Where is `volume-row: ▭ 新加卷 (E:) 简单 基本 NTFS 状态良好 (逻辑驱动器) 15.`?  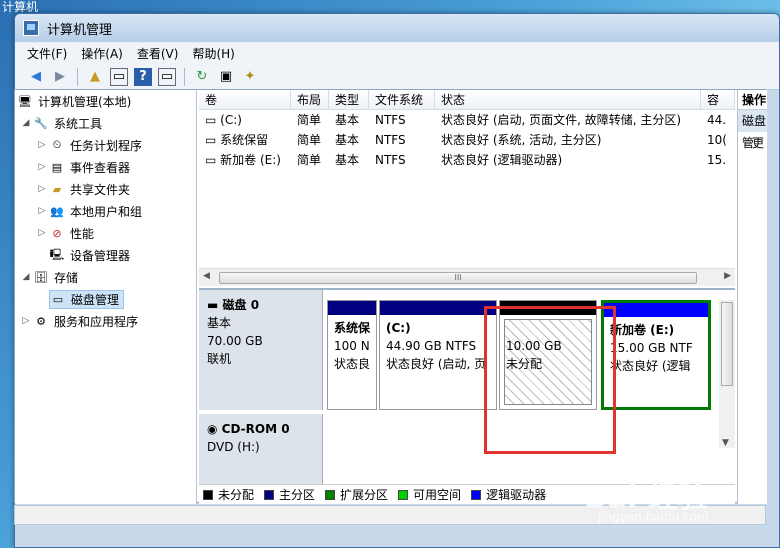
volume-row: ▭ 新加卷 (E:) 简单 基本 NTFS 状态良好 (逻辑驱动器) 15. is located at coordinates (467, 160).